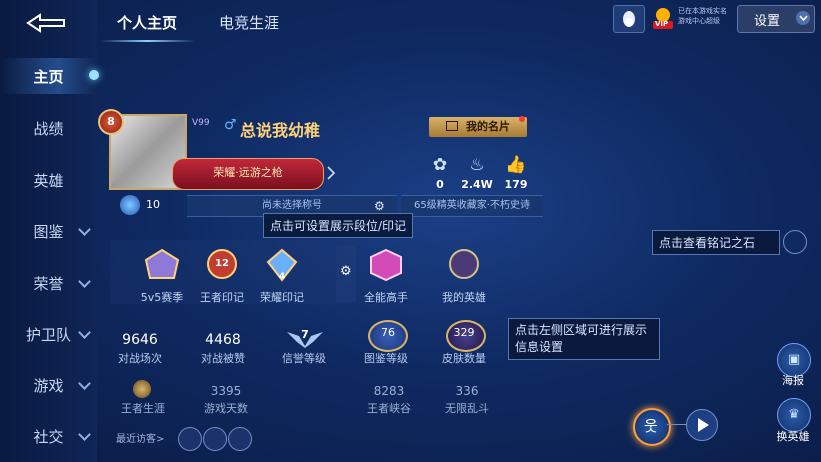 The image size is (821, 462). Describe the element at coordinates (386, 265) in the screenshot. I see `all-round-icon` at that location.